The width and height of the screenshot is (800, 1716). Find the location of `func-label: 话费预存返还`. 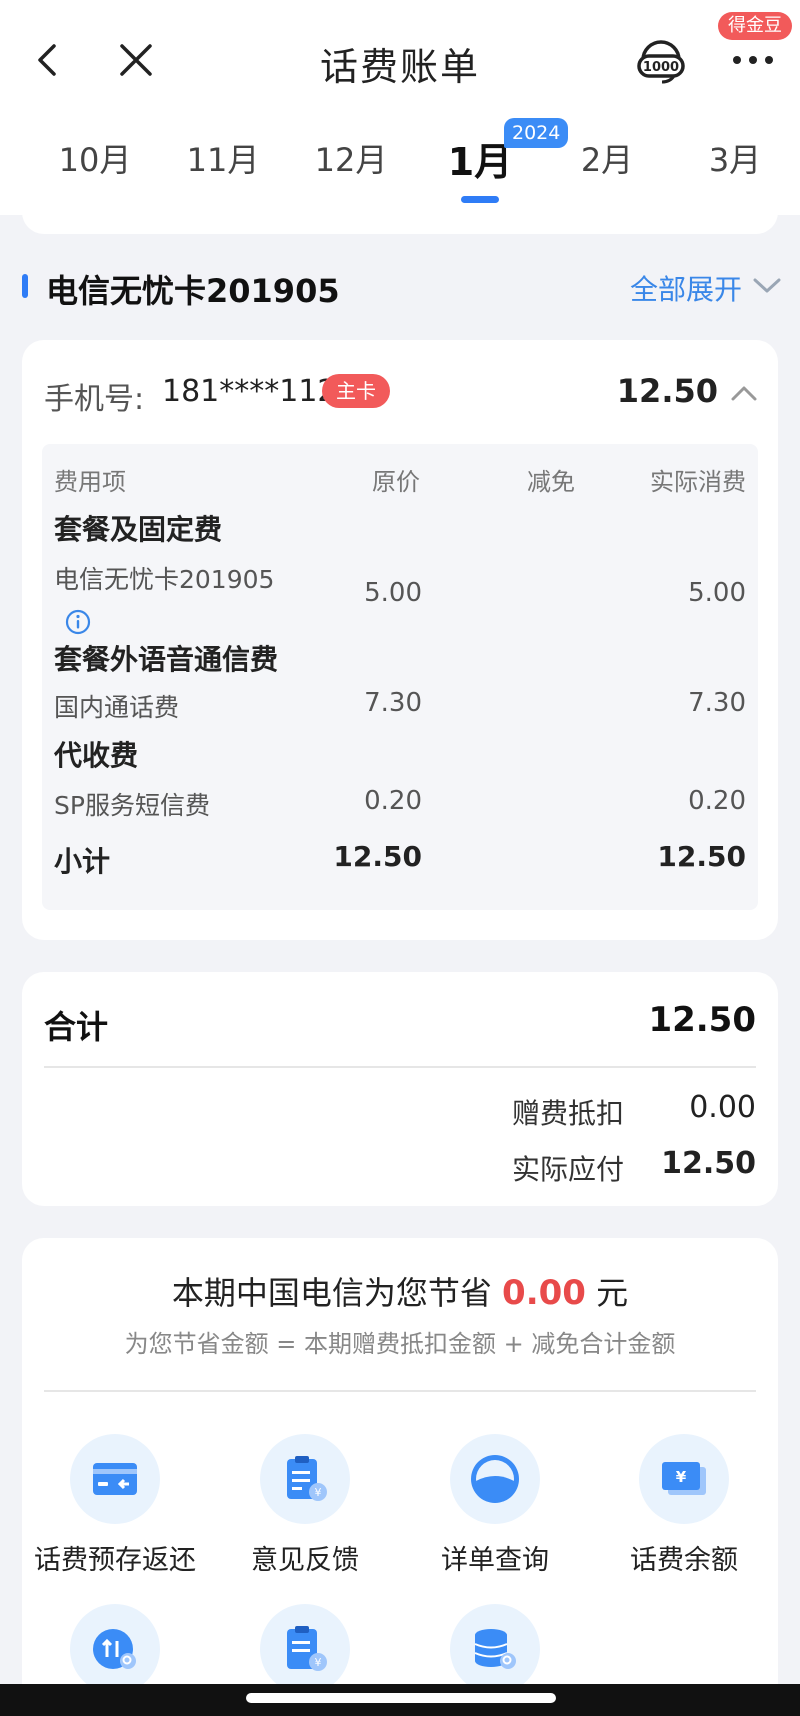

func-label: 话费预存返还 is located at coordinates (115, 1560).